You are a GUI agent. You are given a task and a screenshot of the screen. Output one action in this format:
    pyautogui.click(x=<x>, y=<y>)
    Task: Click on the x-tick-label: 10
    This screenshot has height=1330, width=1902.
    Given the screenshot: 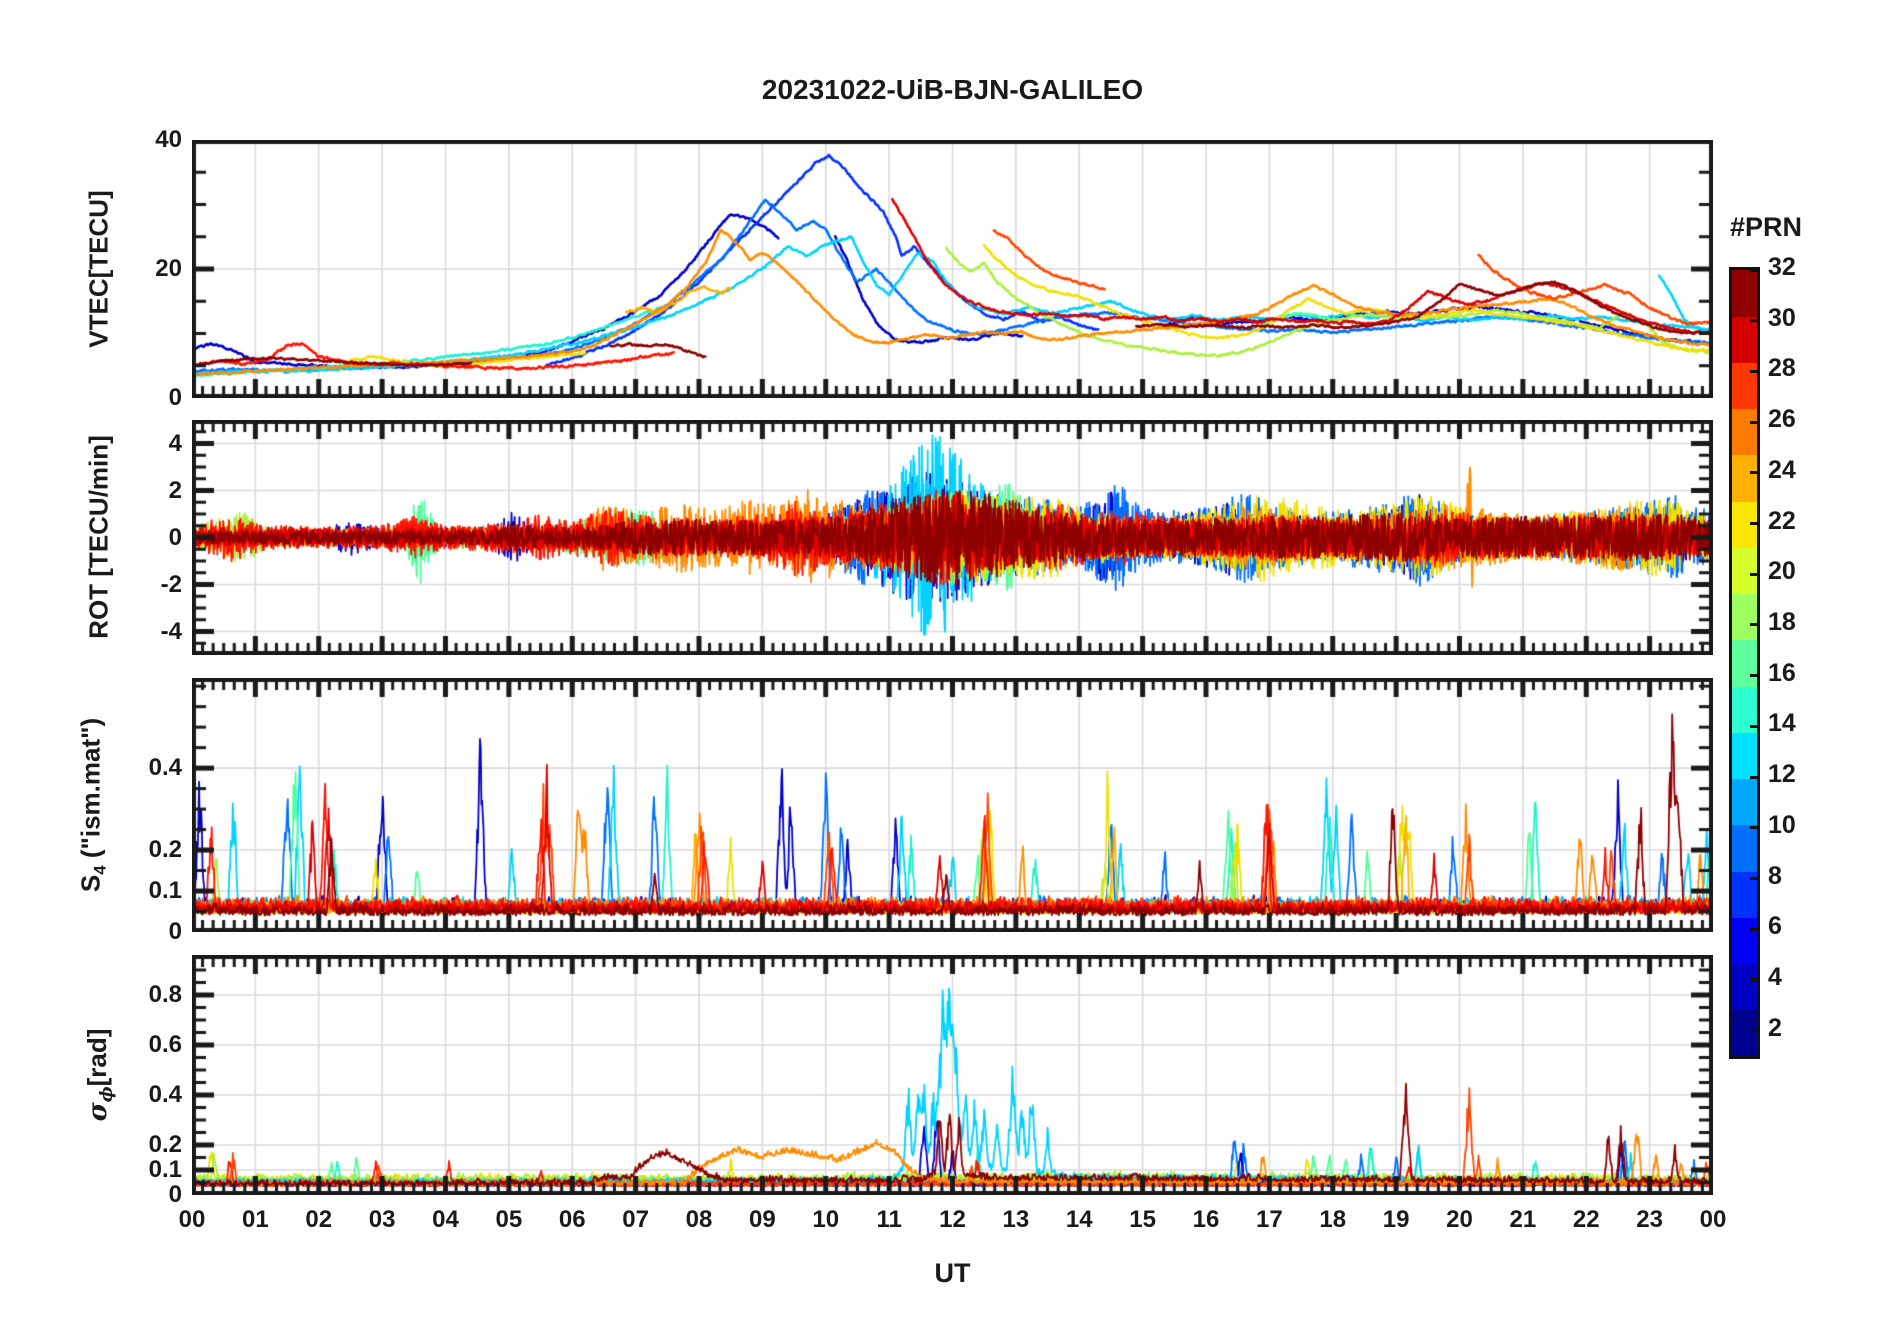 What is the action you would take?
    pyautogui.click(x=826, y=1219)
    